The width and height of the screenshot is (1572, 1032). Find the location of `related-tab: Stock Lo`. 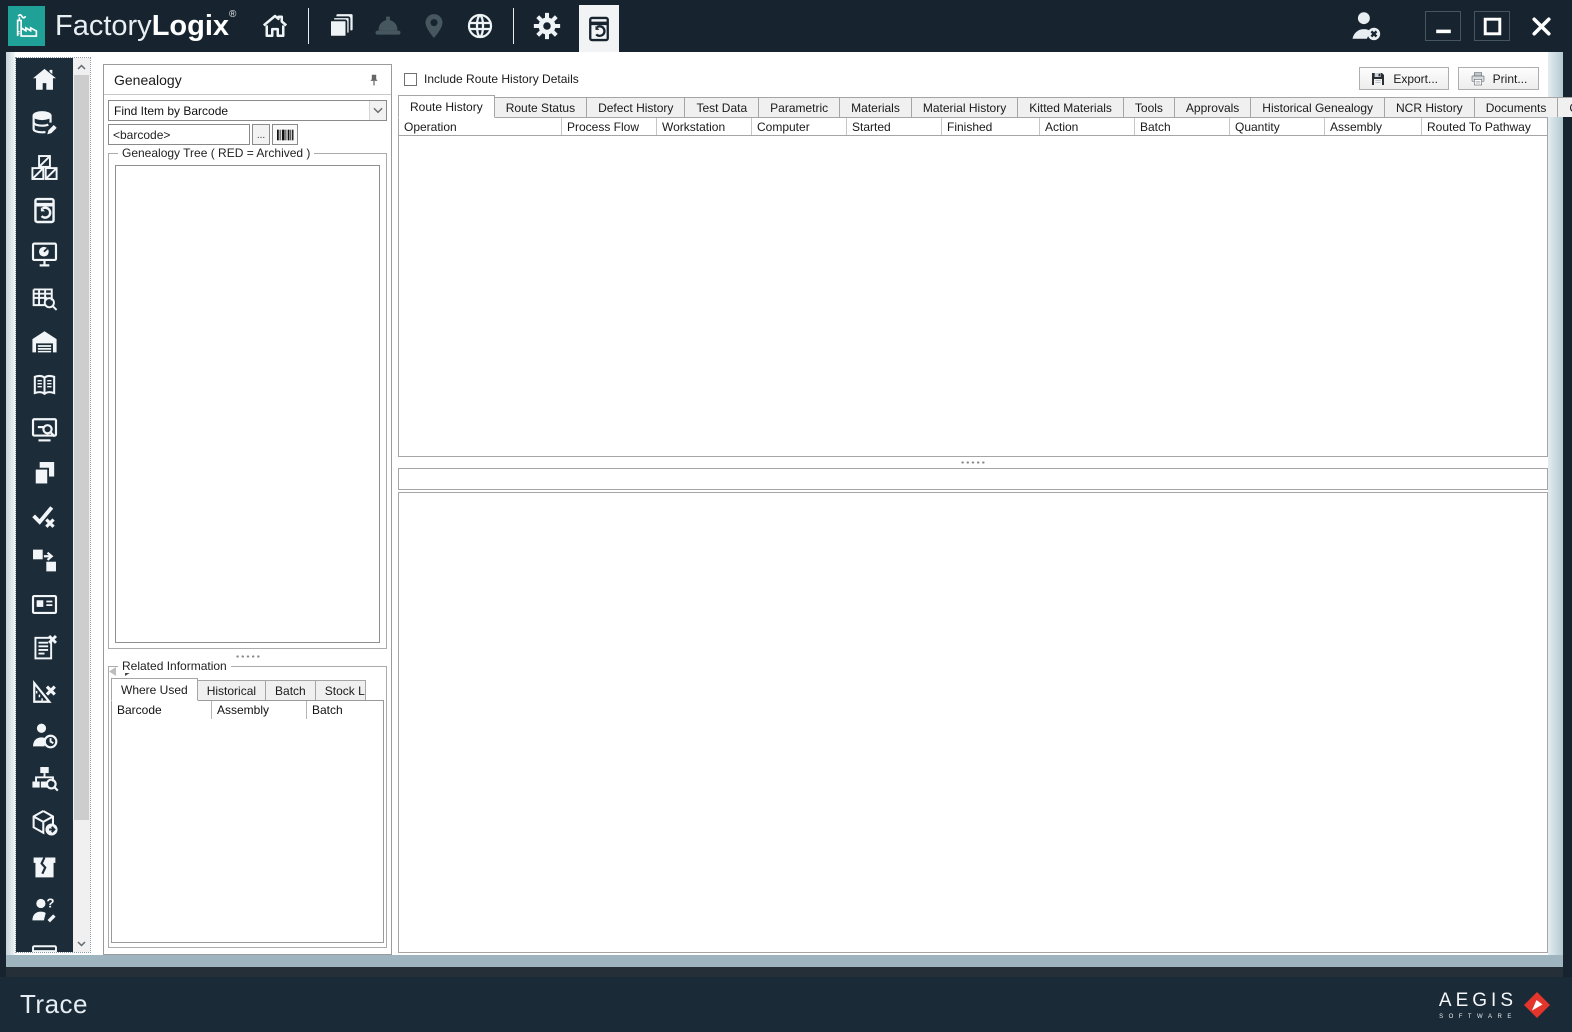

related-tab: Stock Lo is located at coordinates (340, 690).